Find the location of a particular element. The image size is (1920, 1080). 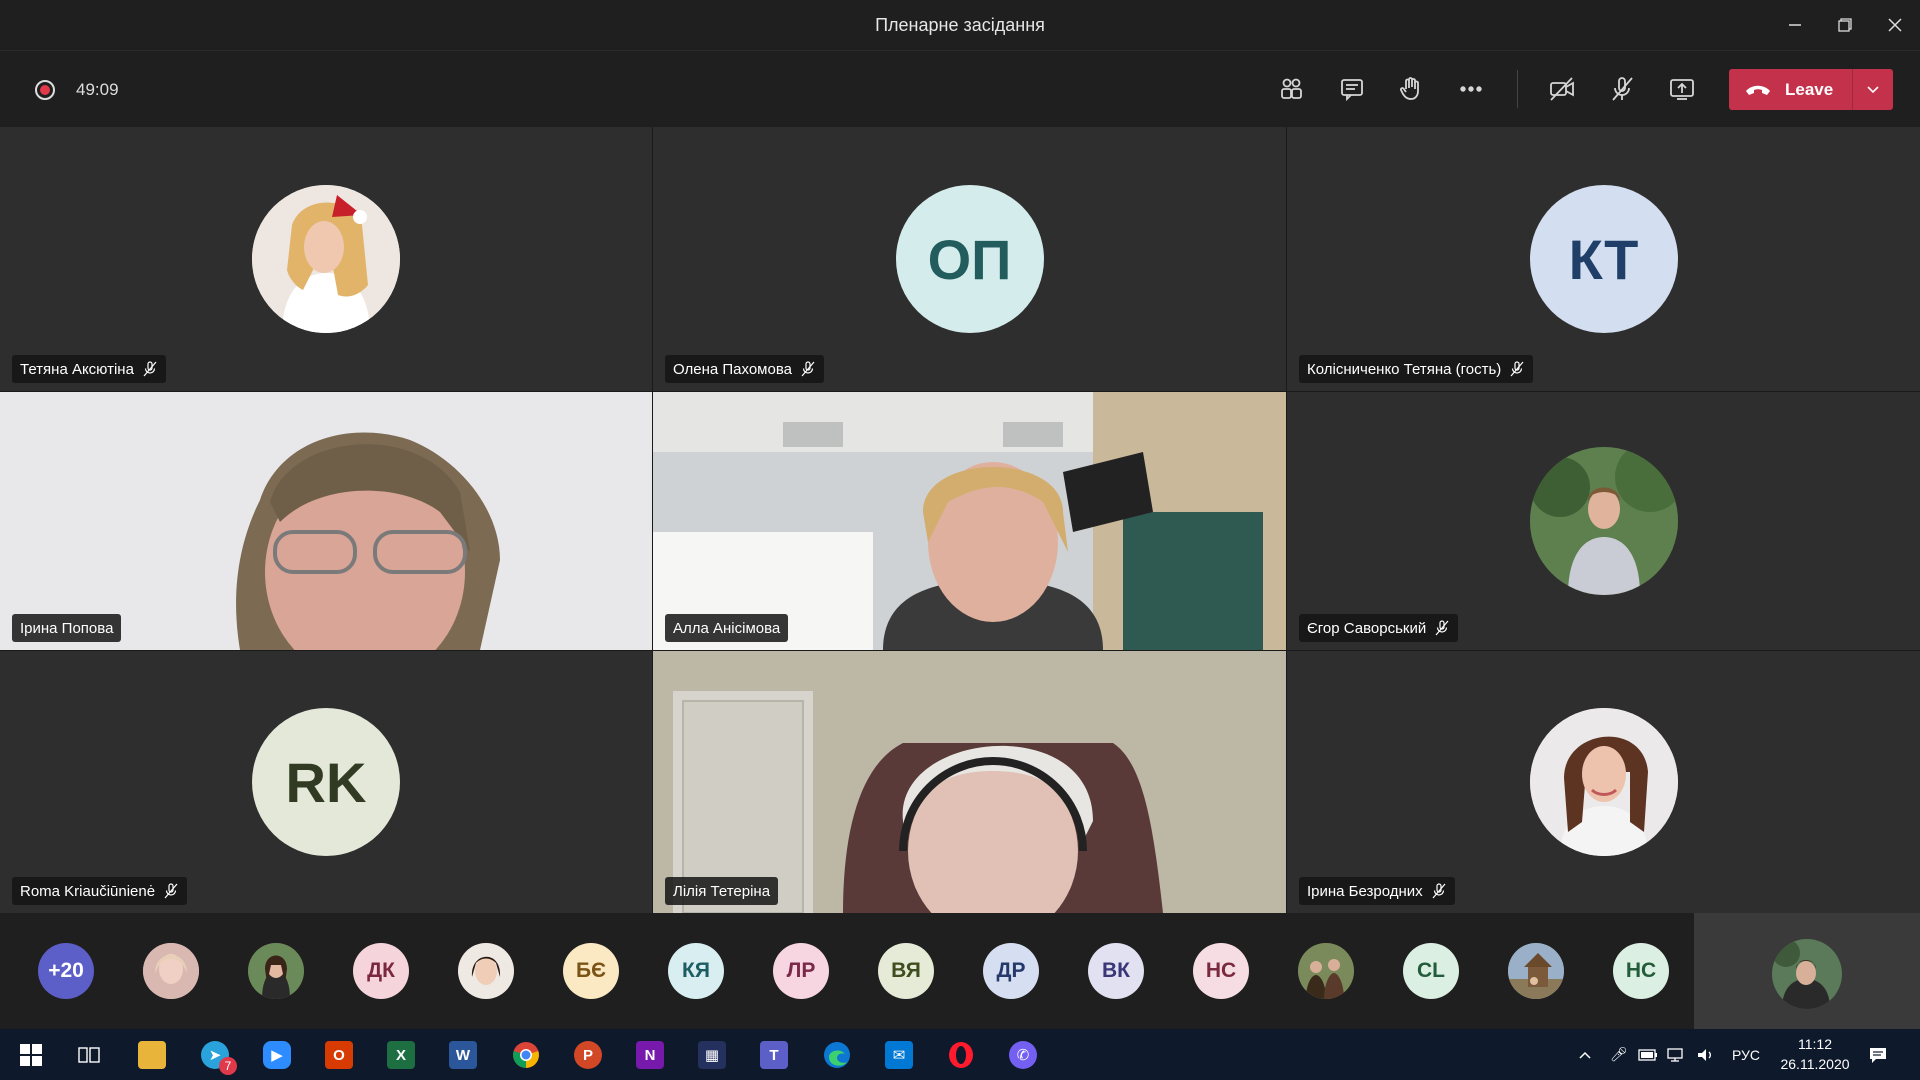

share-button is located at coordinates (1682, 89).